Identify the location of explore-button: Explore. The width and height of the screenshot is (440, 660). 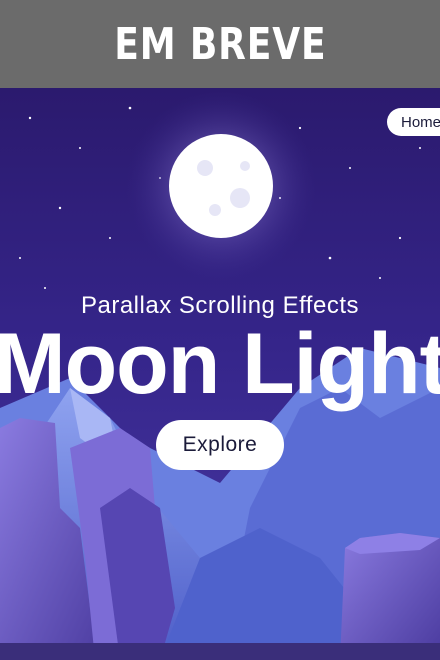
(220, 445).